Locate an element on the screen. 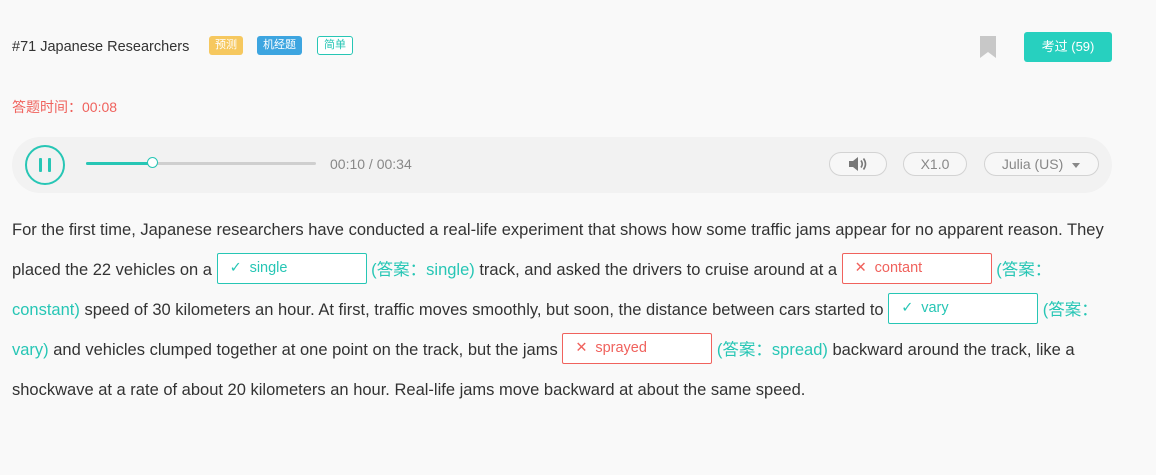 This screenshot has height=475, width=1156. question-title: #71 Japanese Researchers is located at coordinates (101, 47).